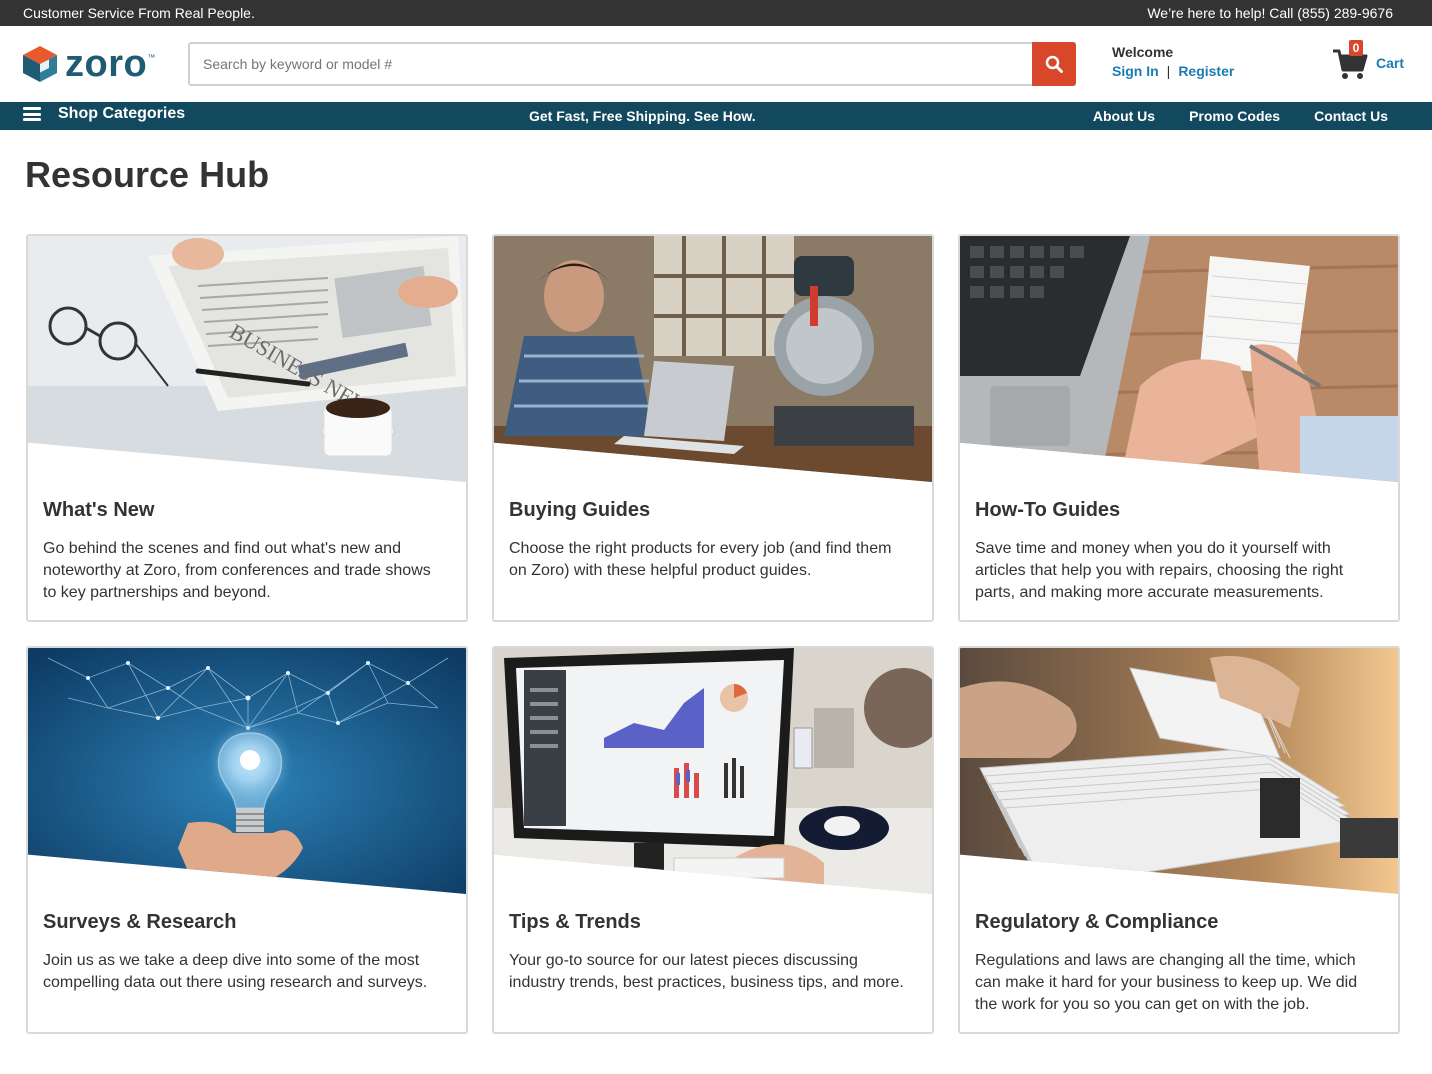  Describe the element at coordinates (1179, 771) in the screenshot. I see `paper-stack-image` at that location.